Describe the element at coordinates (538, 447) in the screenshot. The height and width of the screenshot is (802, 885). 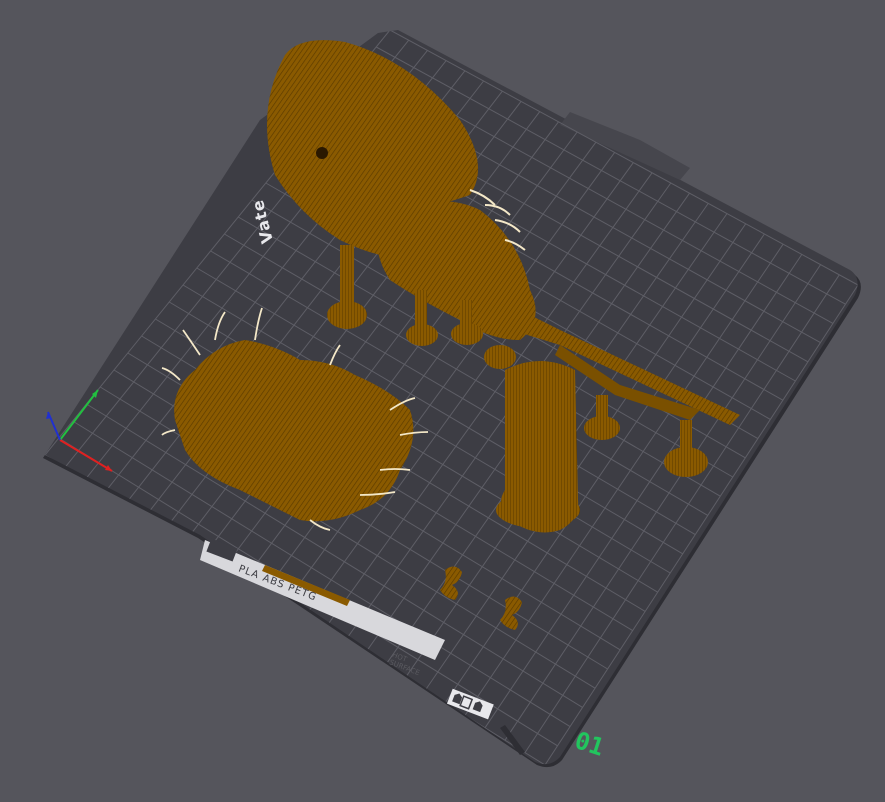
I see `model-tower` at that location.